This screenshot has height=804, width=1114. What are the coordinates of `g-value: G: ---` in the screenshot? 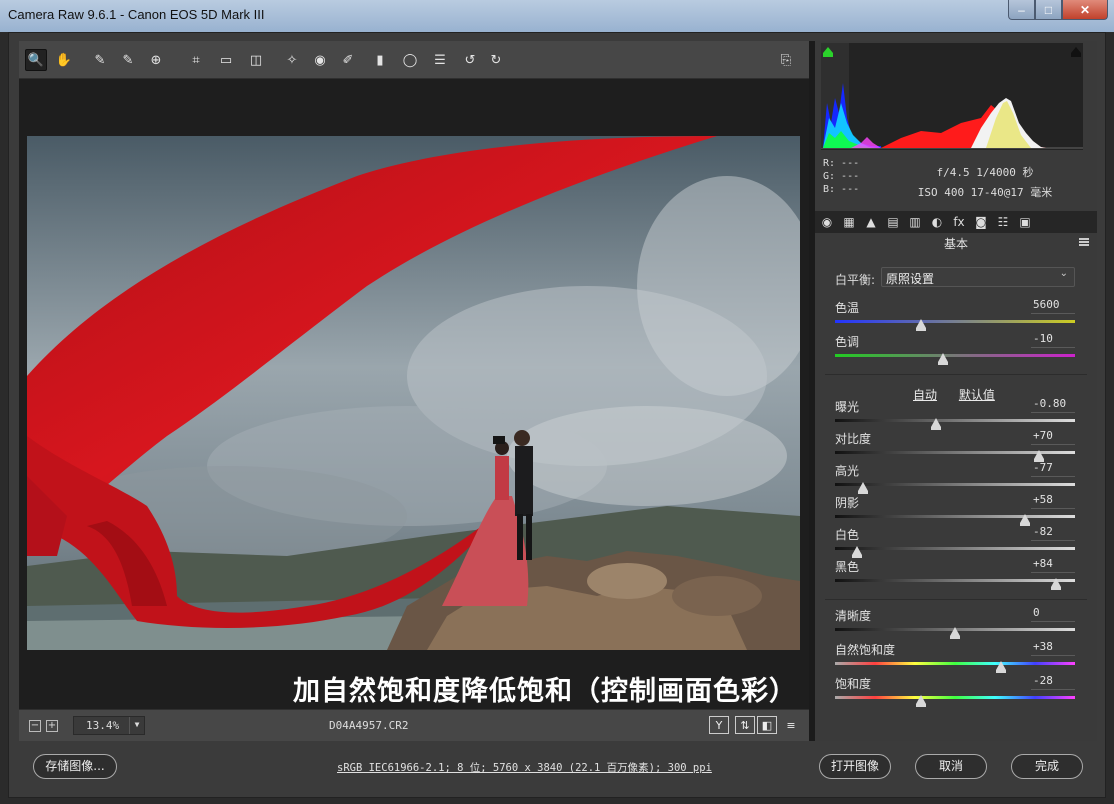 It's located at (841, 176).